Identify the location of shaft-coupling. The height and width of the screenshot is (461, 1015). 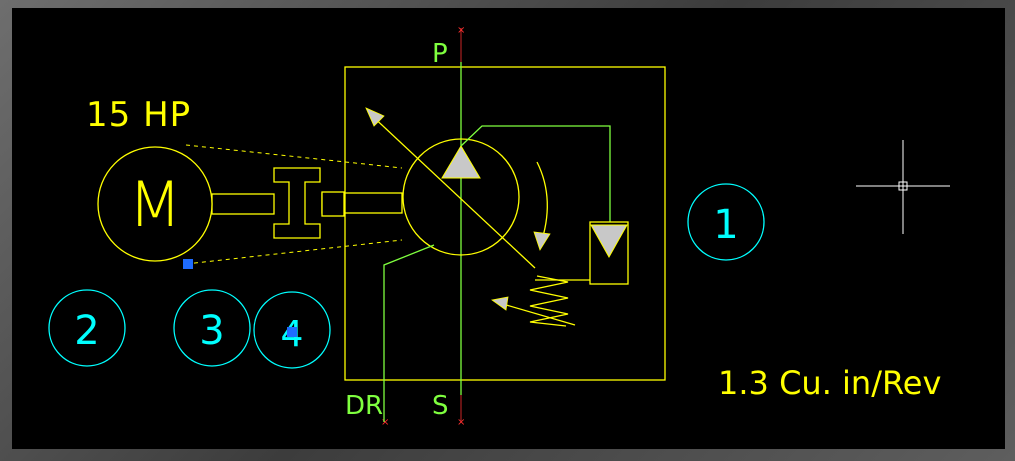
(297, 203).